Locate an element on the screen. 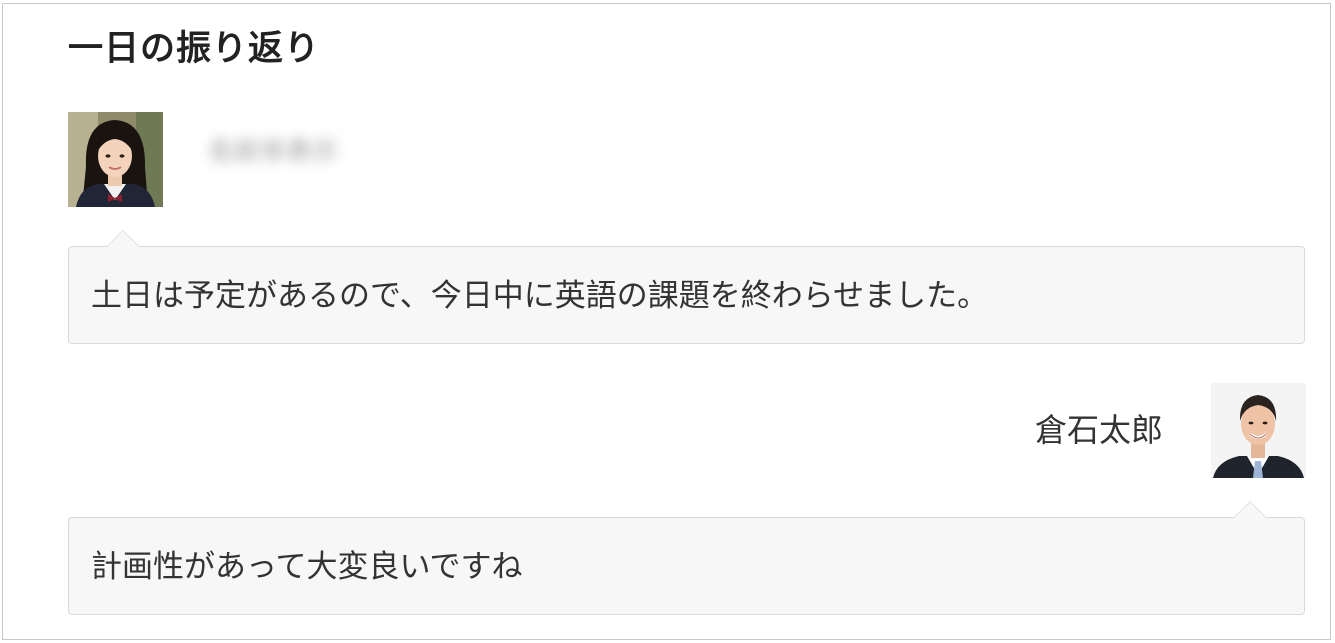 The width and height of the screenshot is (1335, 643). student-name-blurred: 名前非表示 is located at coordinates (273, 152).